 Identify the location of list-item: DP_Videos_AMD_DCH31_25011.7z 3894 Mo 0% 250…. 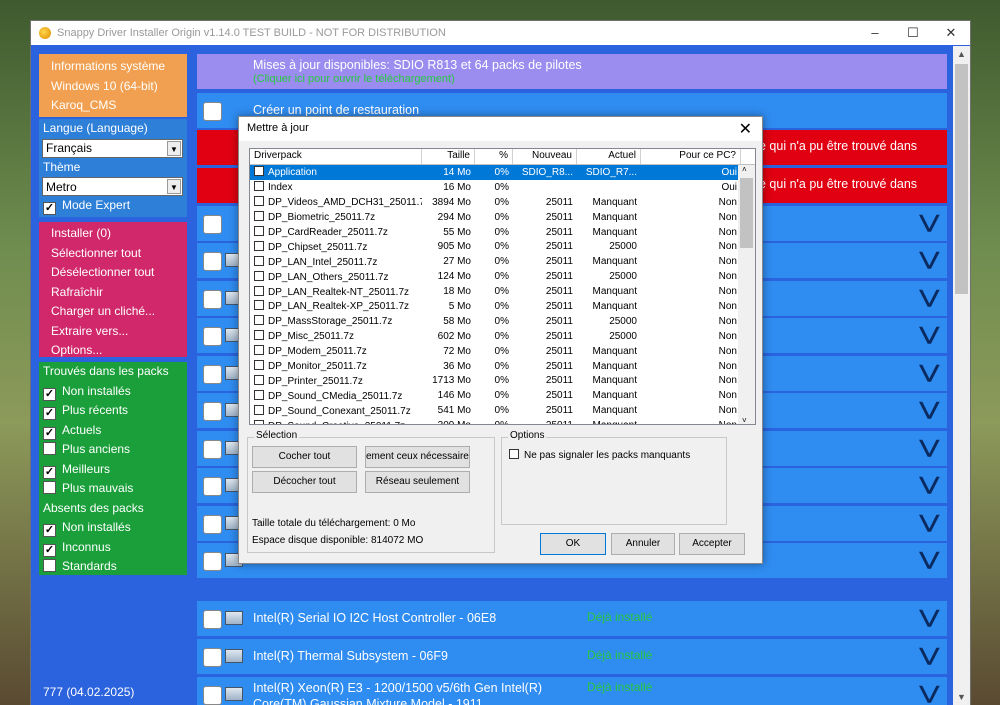
(502, 202).